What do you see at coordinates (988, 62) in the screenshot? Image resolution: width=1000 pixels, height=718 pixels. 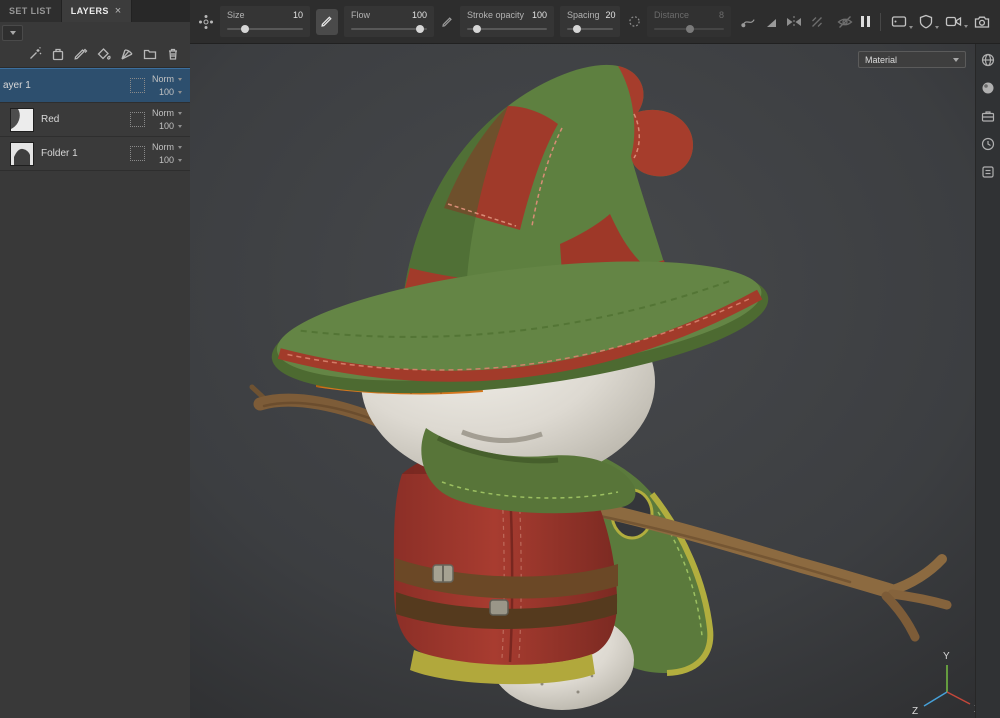 I see `display-settings-icon` at bounding box center [988, 62].